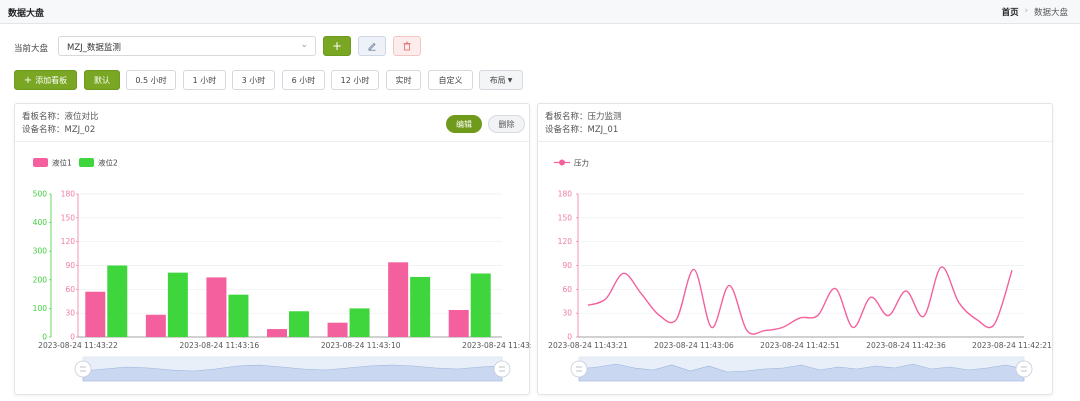 The height and width of the screenshot is (401, 1080). Describe the element at coordinates (1050, 13) in the screenshot. I see `breadcrumb-current: 数据大盘` at that location.